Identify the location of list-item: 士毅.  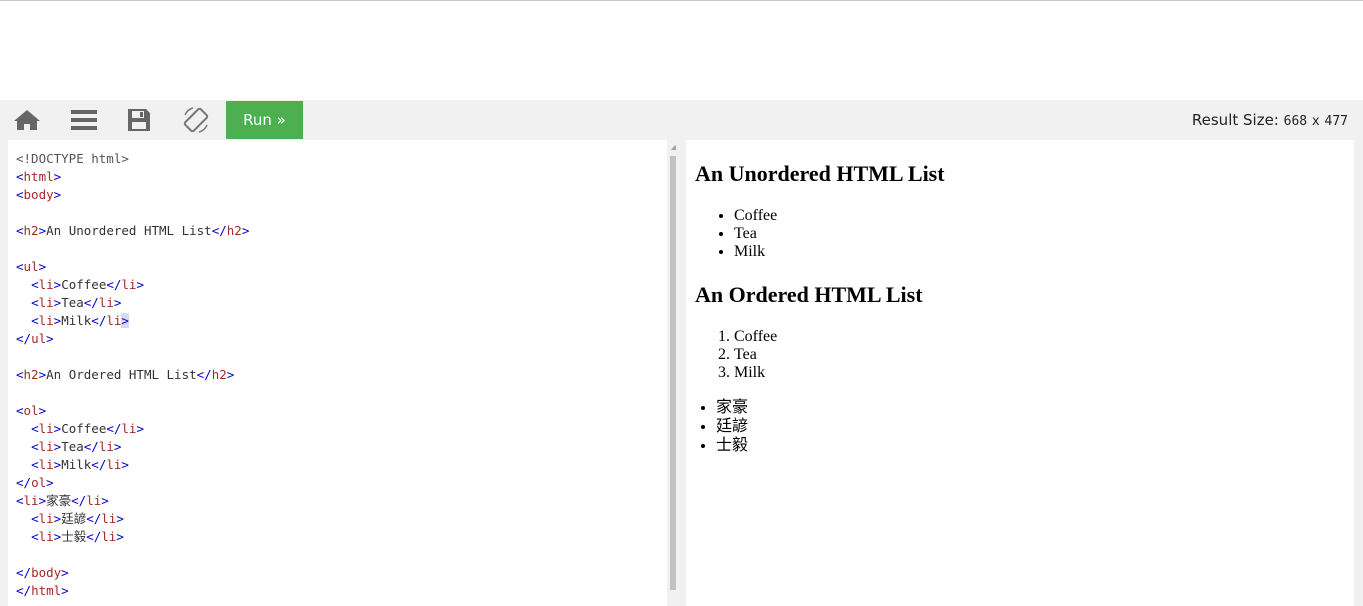
(732, 445).